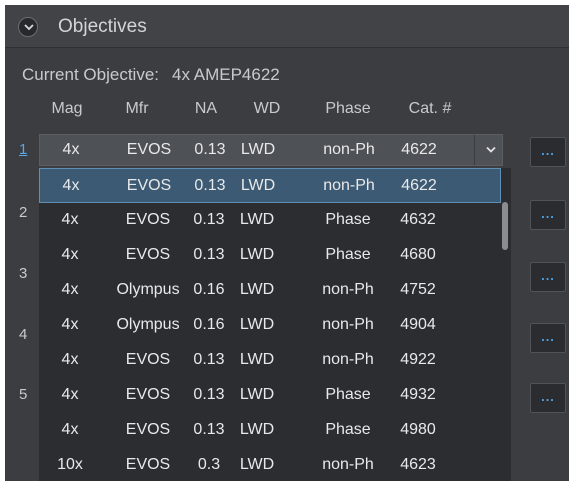  Describe the element at coordinates (419, 185) in the screenshot. I see `option-cat: 4622` at that location.